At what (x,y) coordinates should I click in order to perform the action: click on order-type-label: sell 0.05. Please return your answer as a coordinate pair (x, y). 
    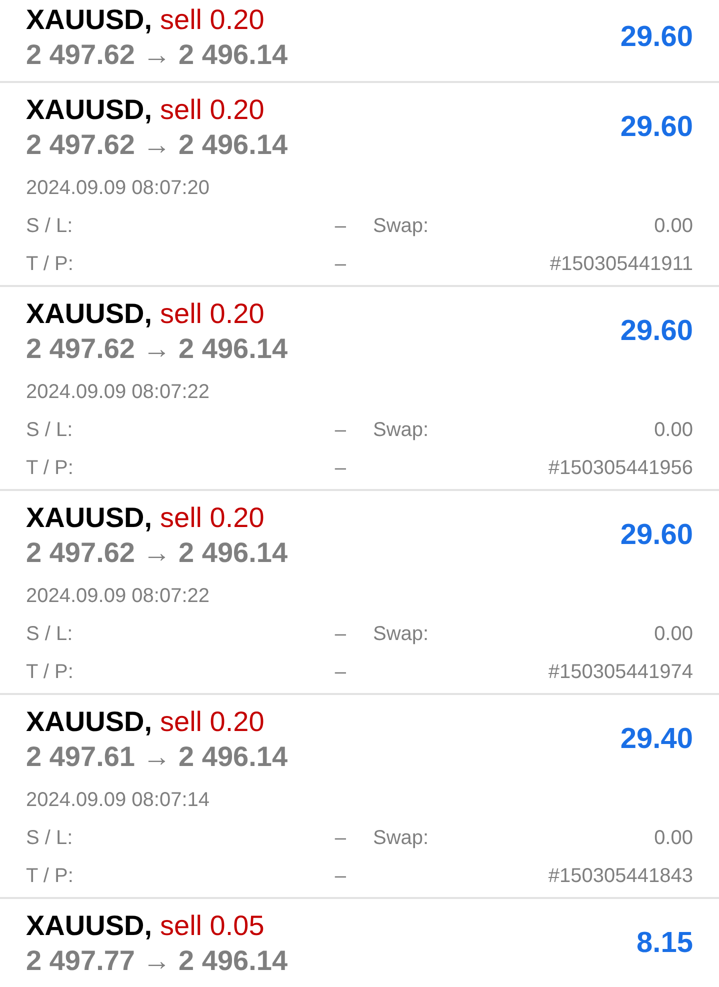
    Looking at the image, I should click on (212, 926).